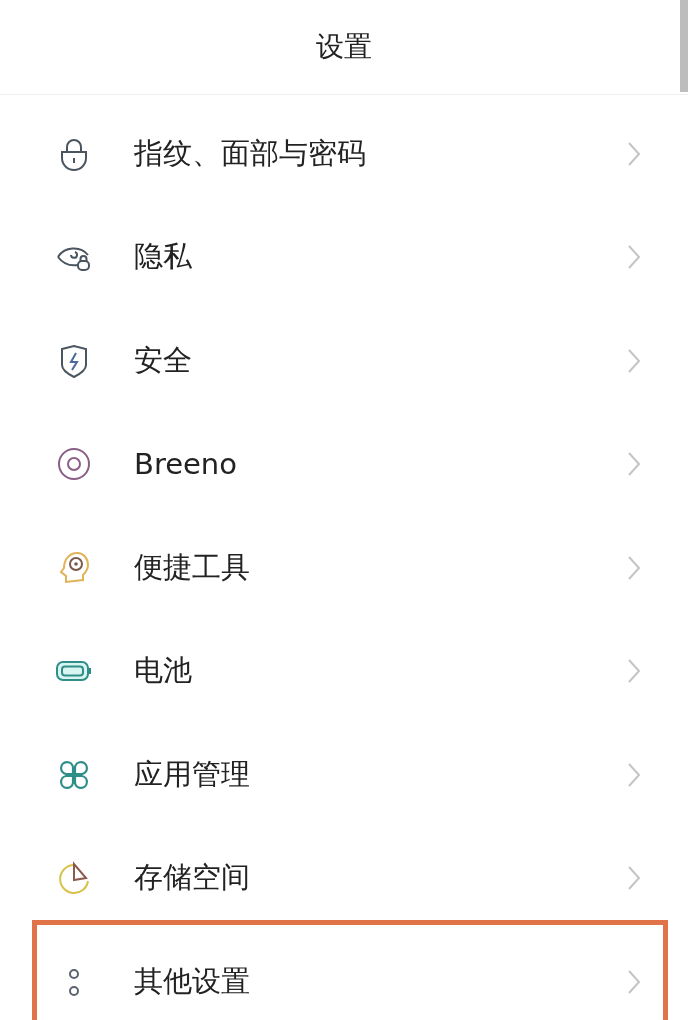 This screenshot has width=688, height=1020. Describe the element at coordinates (380, 567) in the screenshot. I see `settings-item: 便捷工具` at that location.